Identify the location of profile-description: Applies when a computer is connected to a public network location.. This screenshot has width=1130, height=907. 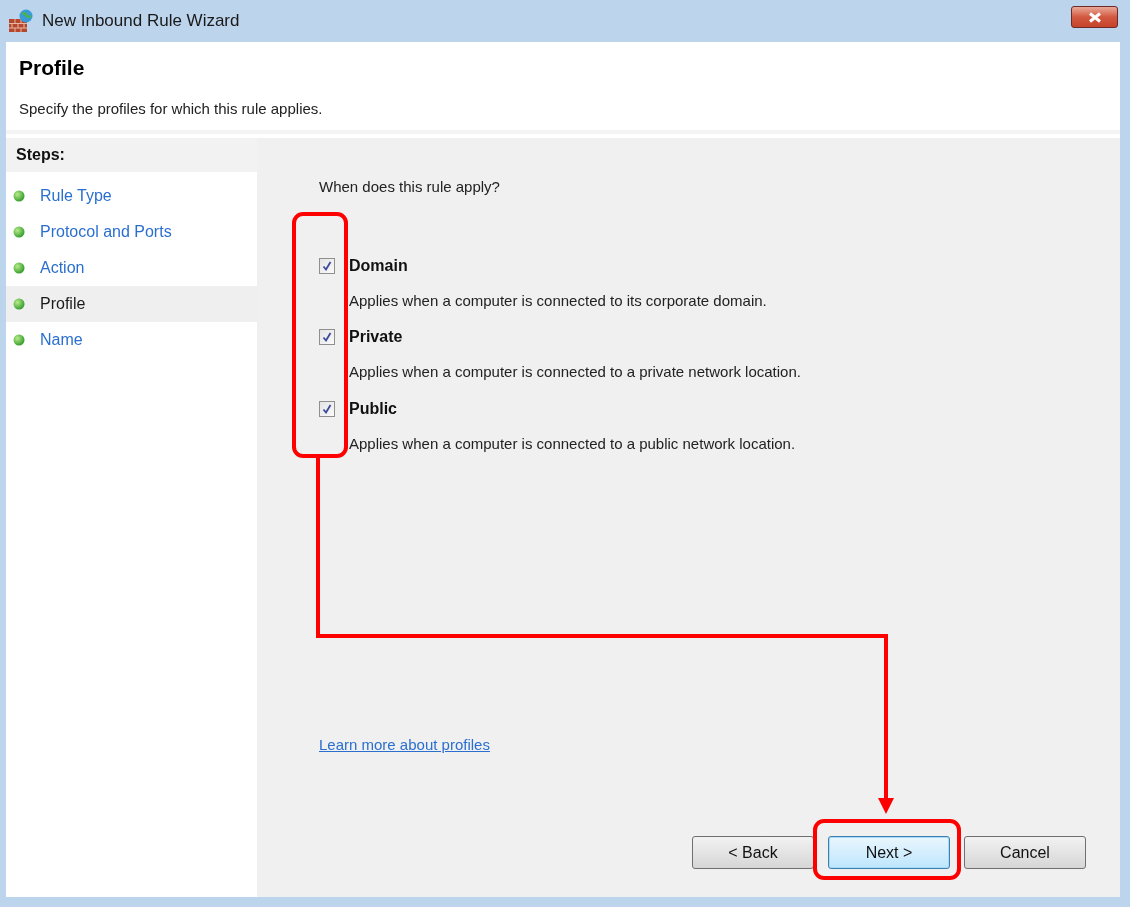
(573, 443).